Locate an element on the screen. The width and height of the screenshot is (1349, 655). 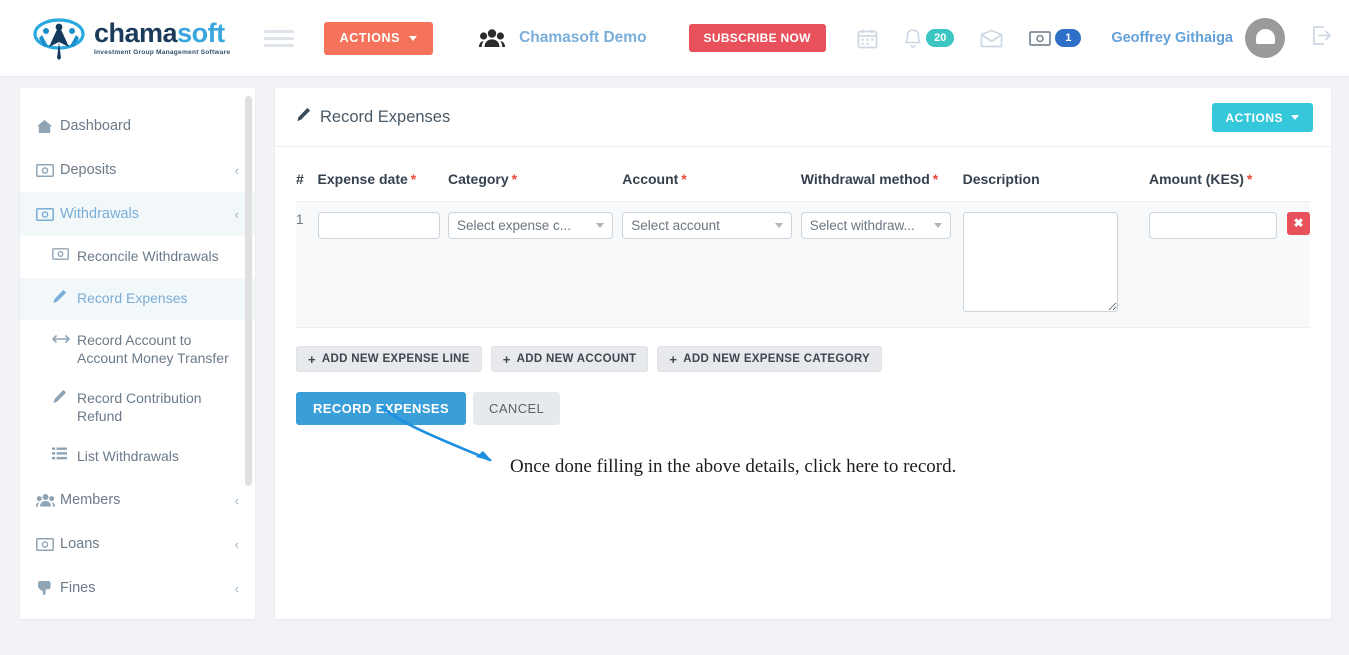
payments-button: 1 is located at coordinates (1055, 38).